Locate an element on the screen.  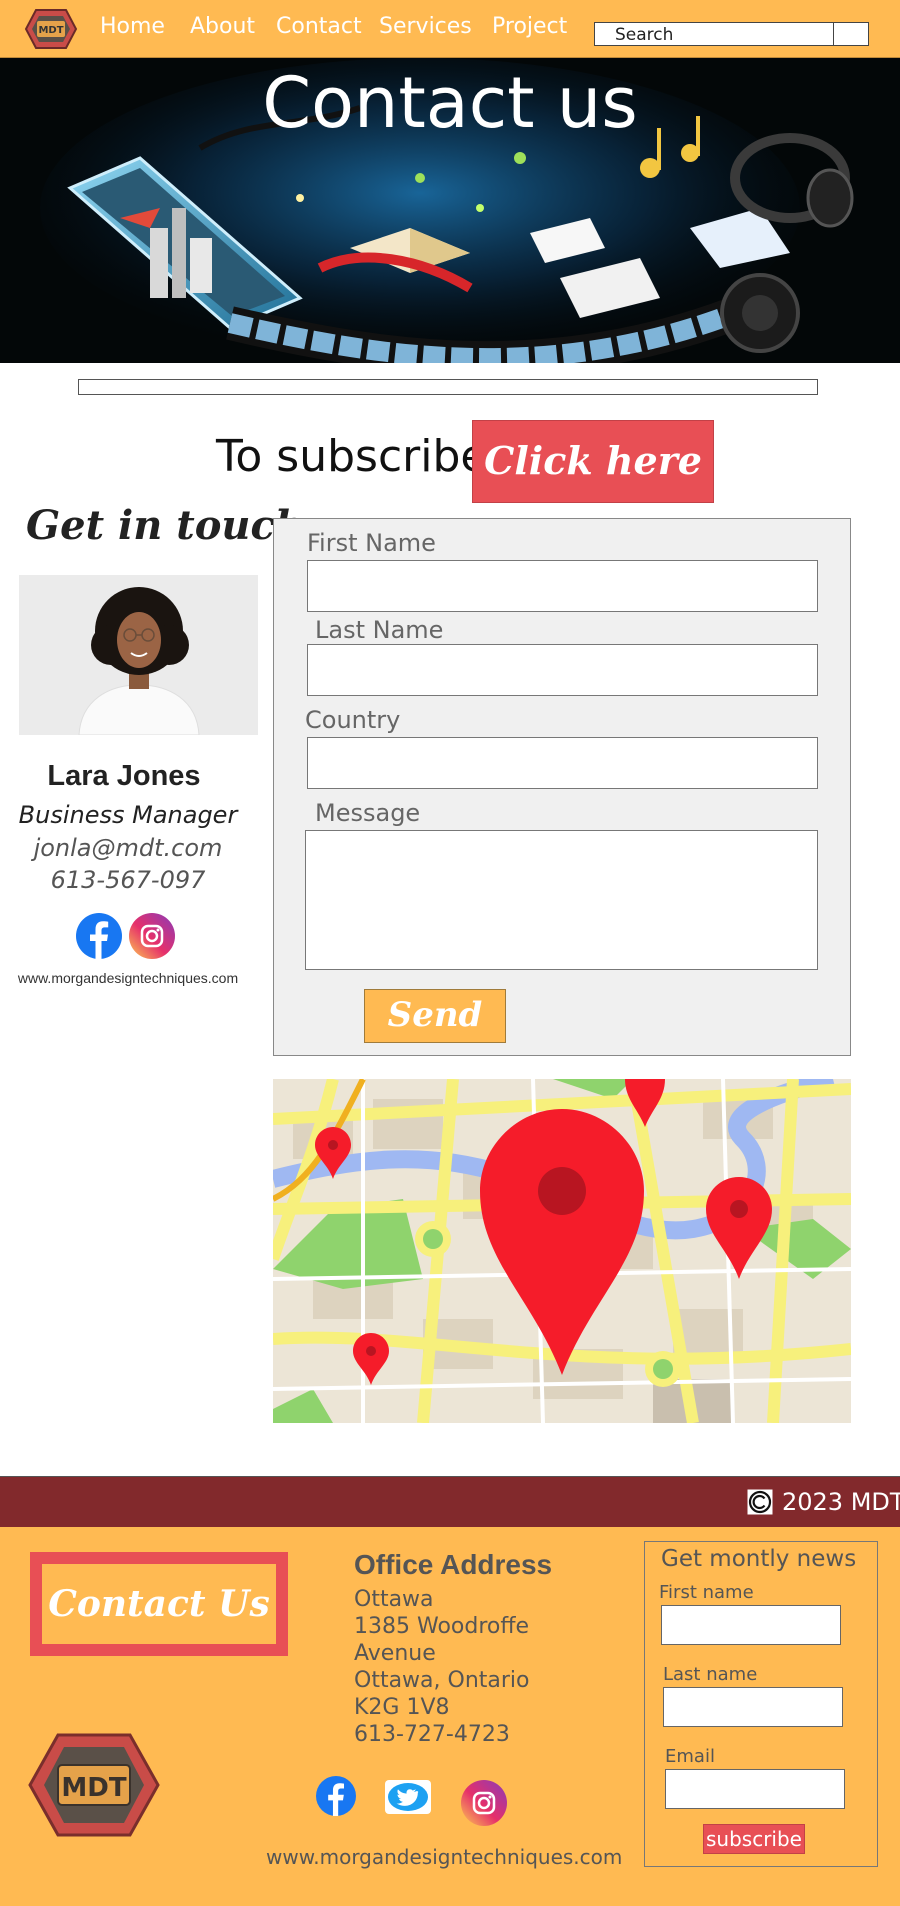
newsletter-last-name-input is located at coordinates (753, 1707).